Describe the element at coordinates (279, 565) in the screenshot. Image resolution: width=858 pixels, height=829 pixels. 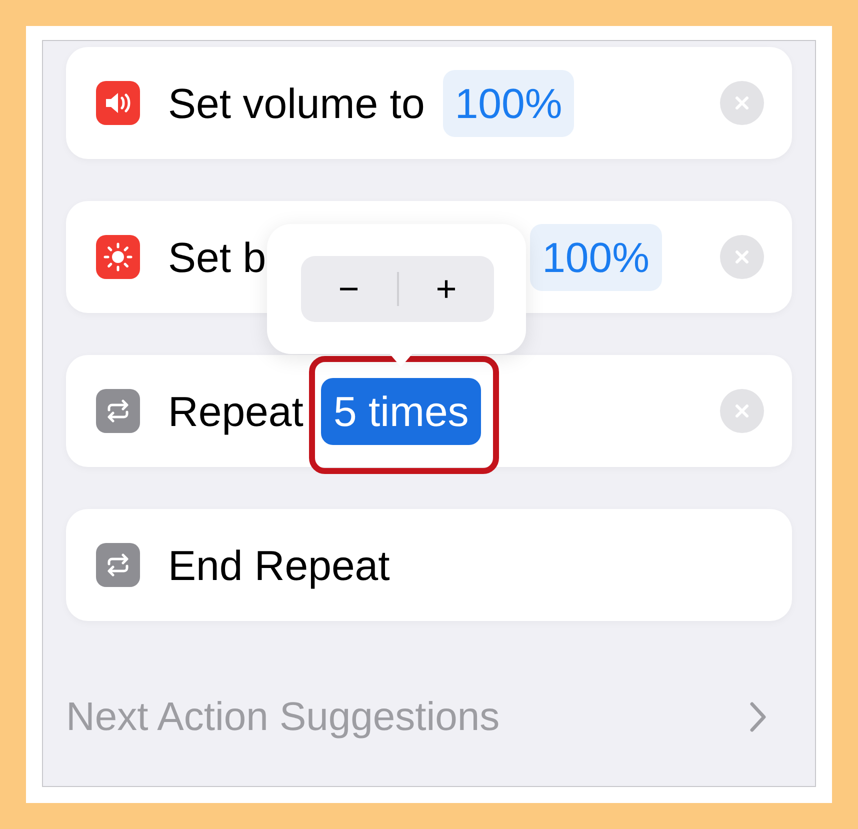
I see `action-label: End Repeat` at that location.